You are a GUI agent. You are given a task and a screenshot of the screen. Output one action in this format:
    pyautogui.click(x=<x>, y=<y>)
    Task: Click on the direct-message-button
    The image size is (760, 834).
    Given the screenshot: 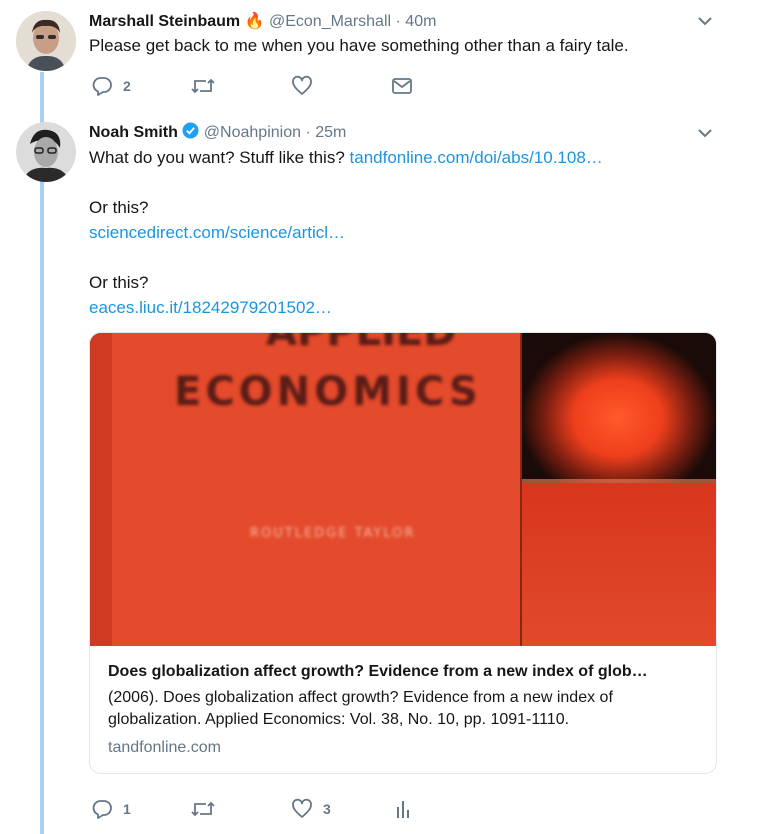 What is the action you would take?
    pyautogui.click(x=402, y=86)
    